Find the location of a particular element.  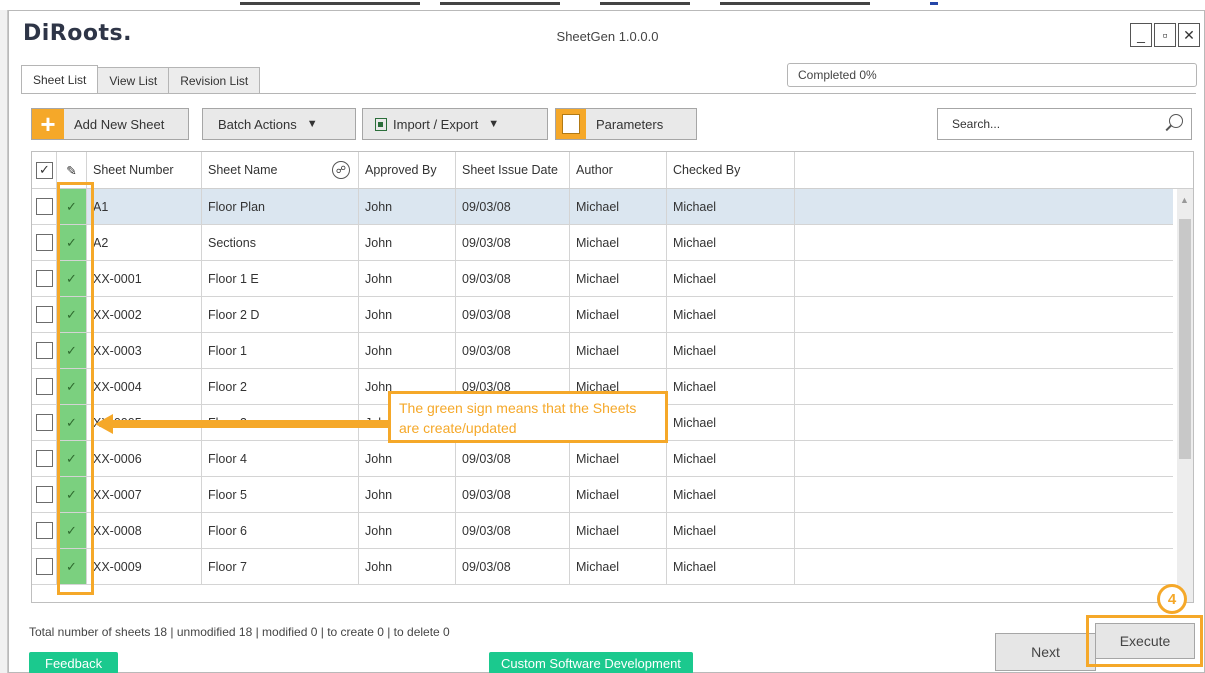

cell-sheet-number: XX-0007 is located at coordinates (144, 494).